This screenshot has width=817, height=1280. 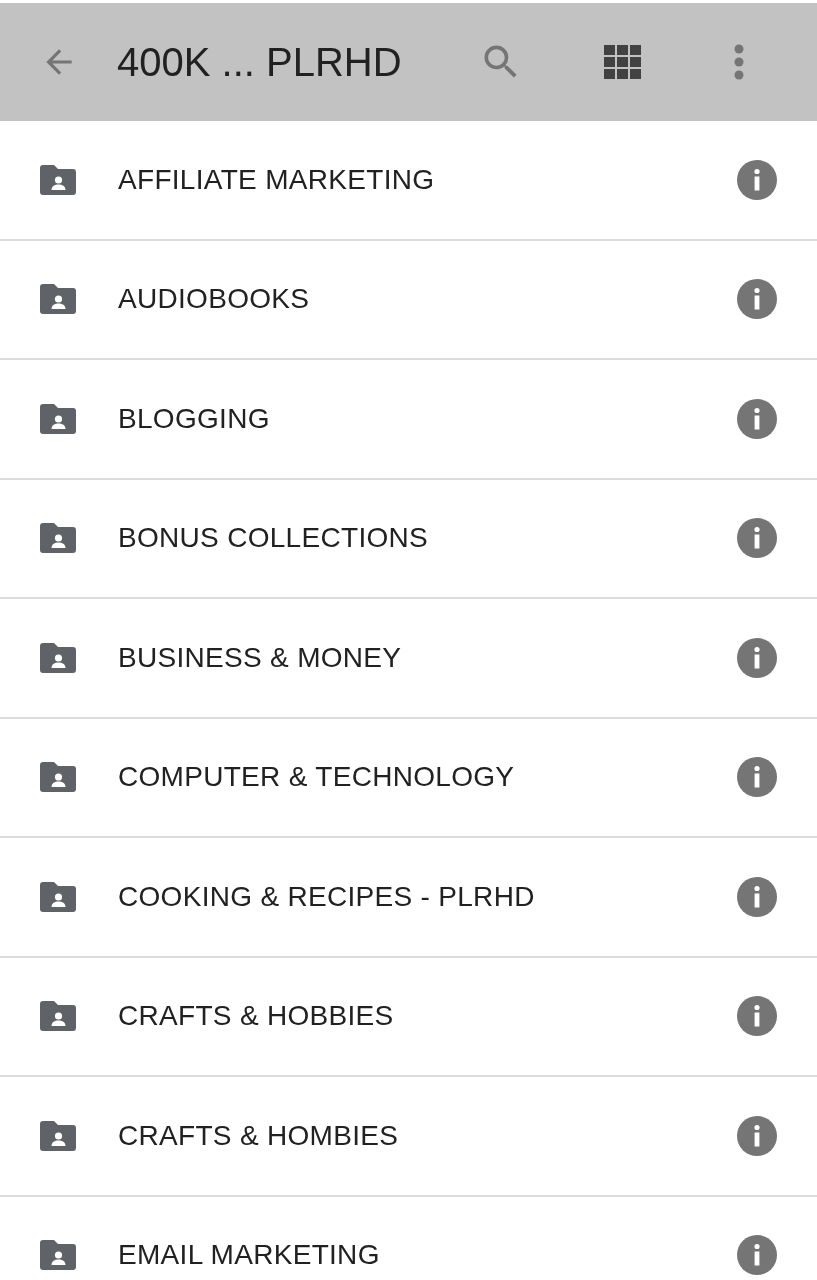 What do you see at coordinates (327, 896) in the screenshot?
I see `folder-name: COOKING & RECIPES - PLRHD` at bounding box center [327, 896].